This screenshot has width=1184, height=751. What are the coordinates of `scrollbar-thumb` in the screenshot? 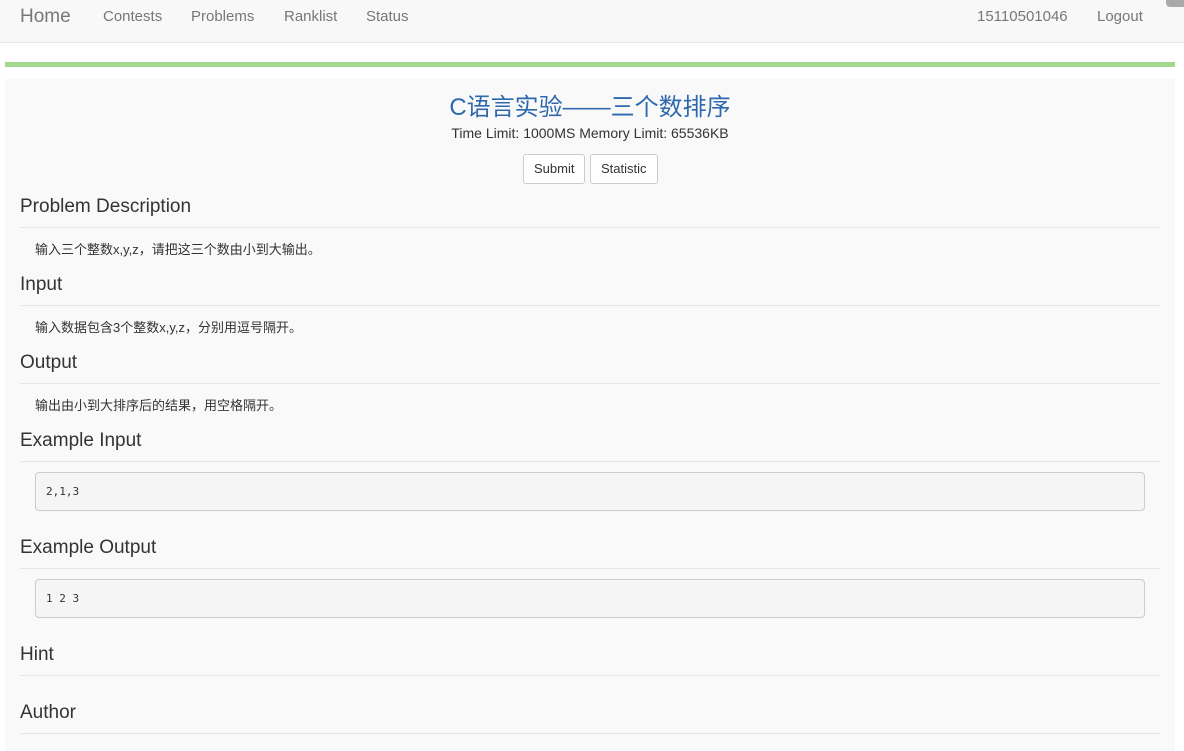 It's located at (1175, 3).